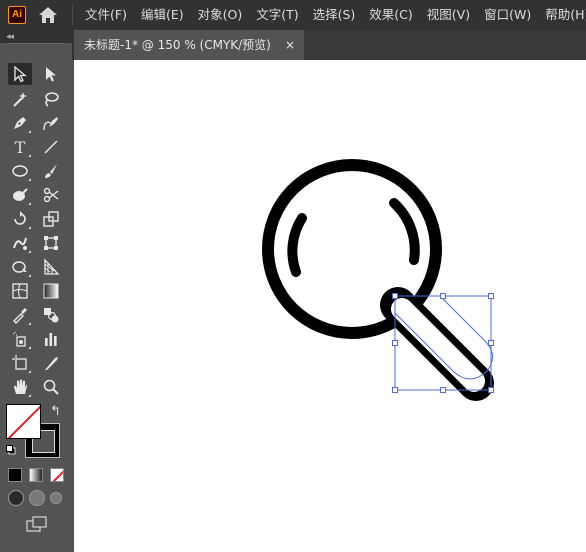 Image resolution: width=586 pixels, height=552 pixels. What do you see at coordinates (51, 315) in the screenshot?
I see `blend-tool` at bounding box center [51, 315].